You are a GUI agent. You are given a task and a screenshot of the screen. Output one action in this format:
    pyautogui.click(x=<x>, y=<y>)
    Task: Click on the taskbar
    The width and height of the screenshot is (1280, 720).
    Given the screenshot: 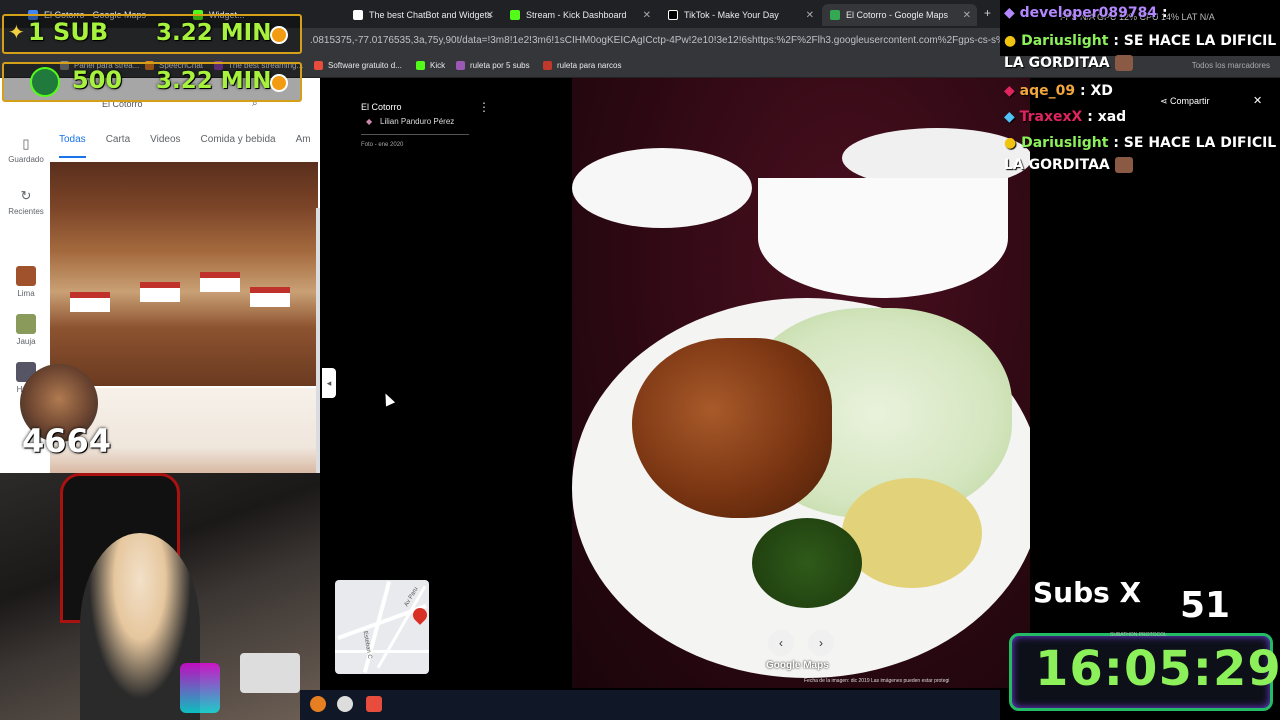 What is the action you would take?
    pyautogui.click(x=650, y=705)
    